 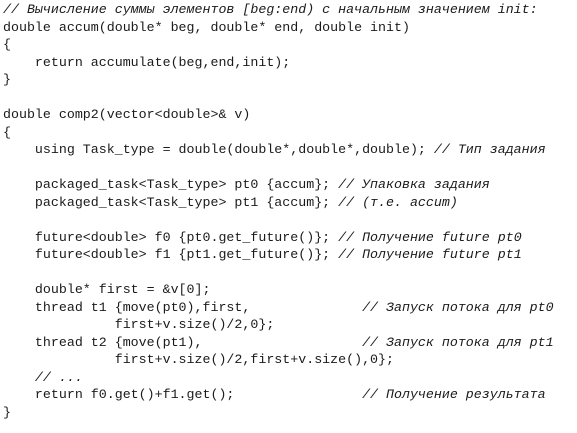 I want to click on code-text: double comp2(vector<double>& v), so click(x=127, y=114).